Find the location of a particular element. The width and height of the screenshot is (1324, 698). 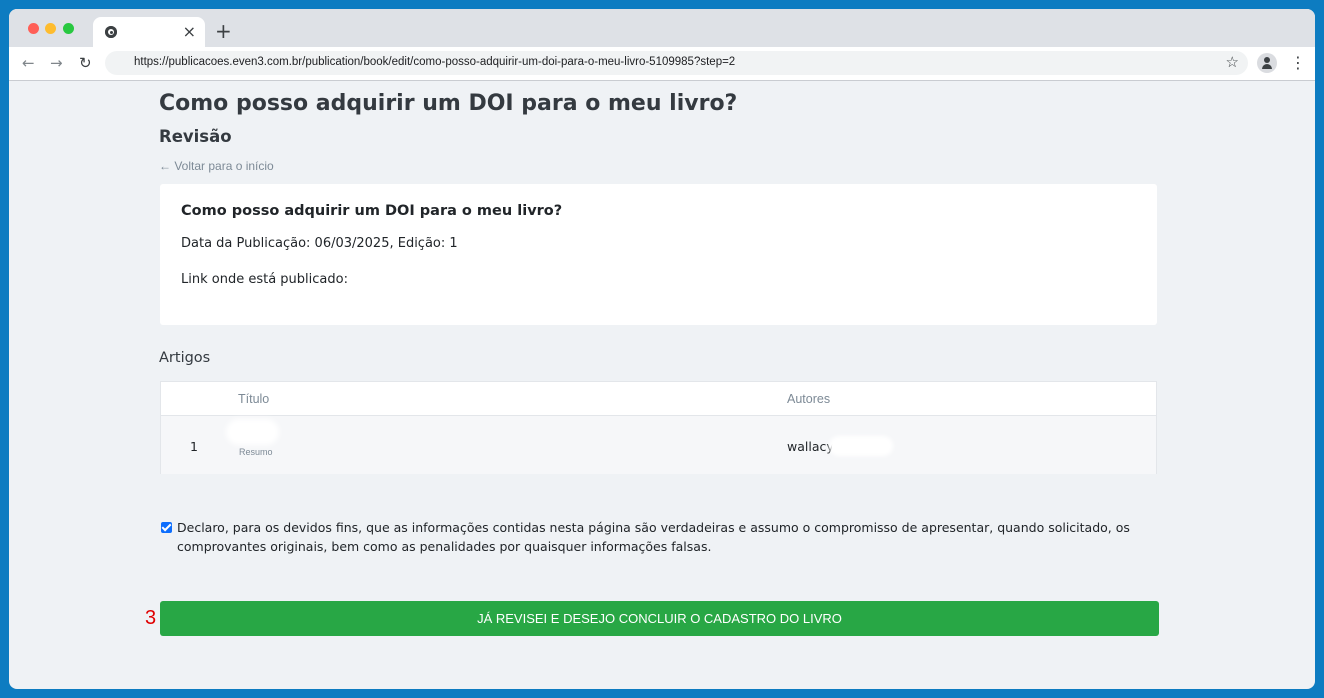

redacted-author-surname is located at coordinates (861, 446).